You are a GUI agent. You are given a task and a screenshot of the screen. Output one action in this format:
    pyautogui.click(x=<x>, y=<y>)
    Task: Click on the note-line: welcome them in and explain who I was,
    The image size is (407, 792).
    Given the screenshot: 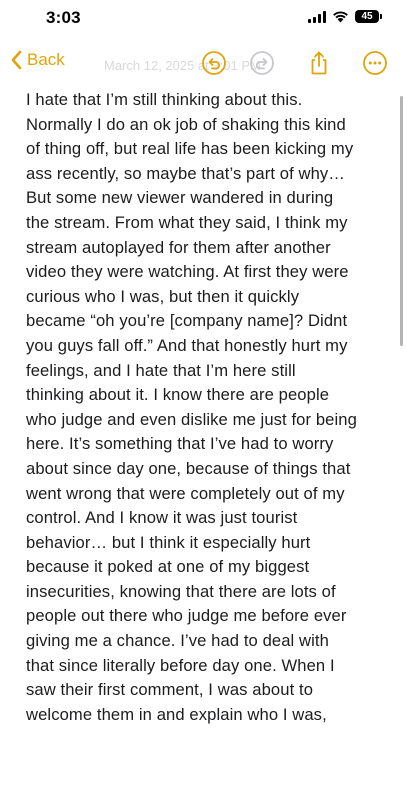 What is the action you would take?
    pyautogui.click(x=176, y=714)
    